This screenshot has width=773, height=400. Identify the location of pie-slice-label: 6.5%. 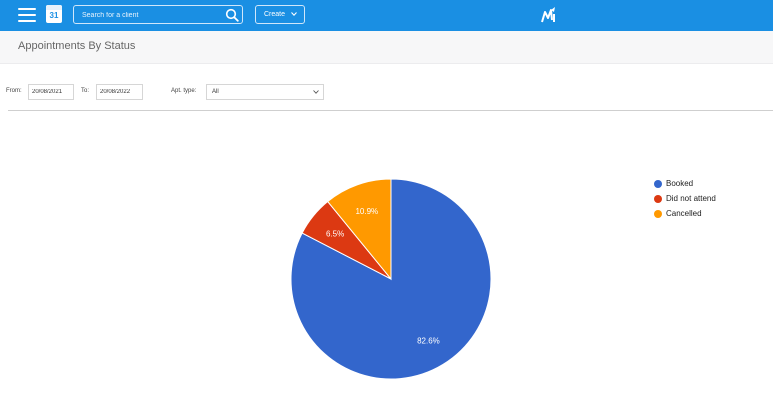
(335, 234).